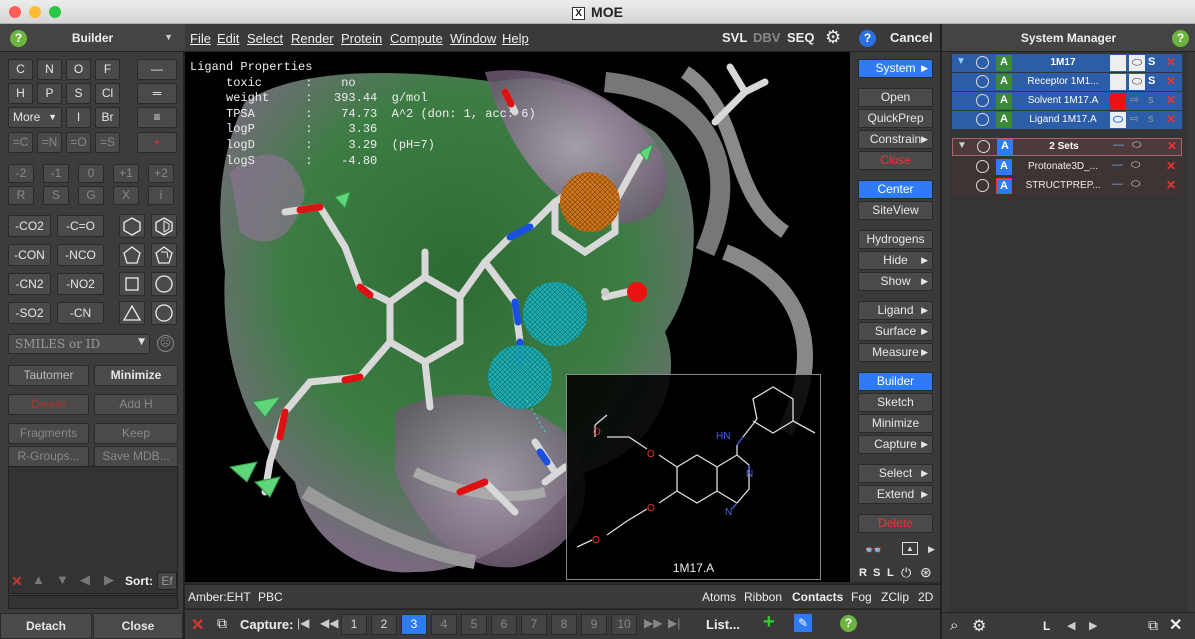 This screenshot has height=639, width=1195. What do you see at coordinates (138, 626) in the screenshot?
I see `builder-close-button: Close` at bounding box center [138, 626].